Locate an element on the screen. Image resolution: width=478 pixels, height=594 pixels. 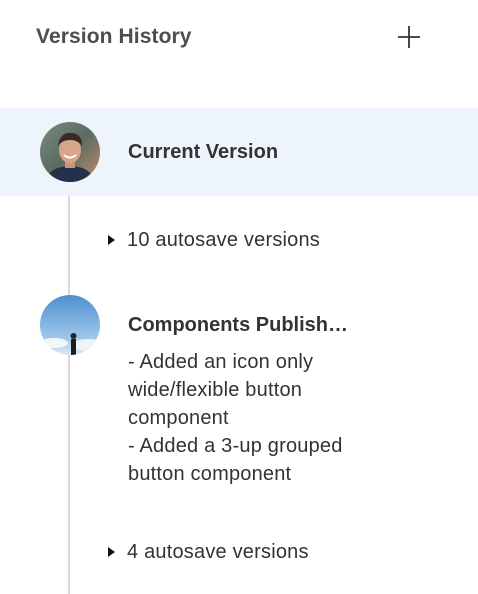
panel-title: Version History is located at coordinates (114, 36).